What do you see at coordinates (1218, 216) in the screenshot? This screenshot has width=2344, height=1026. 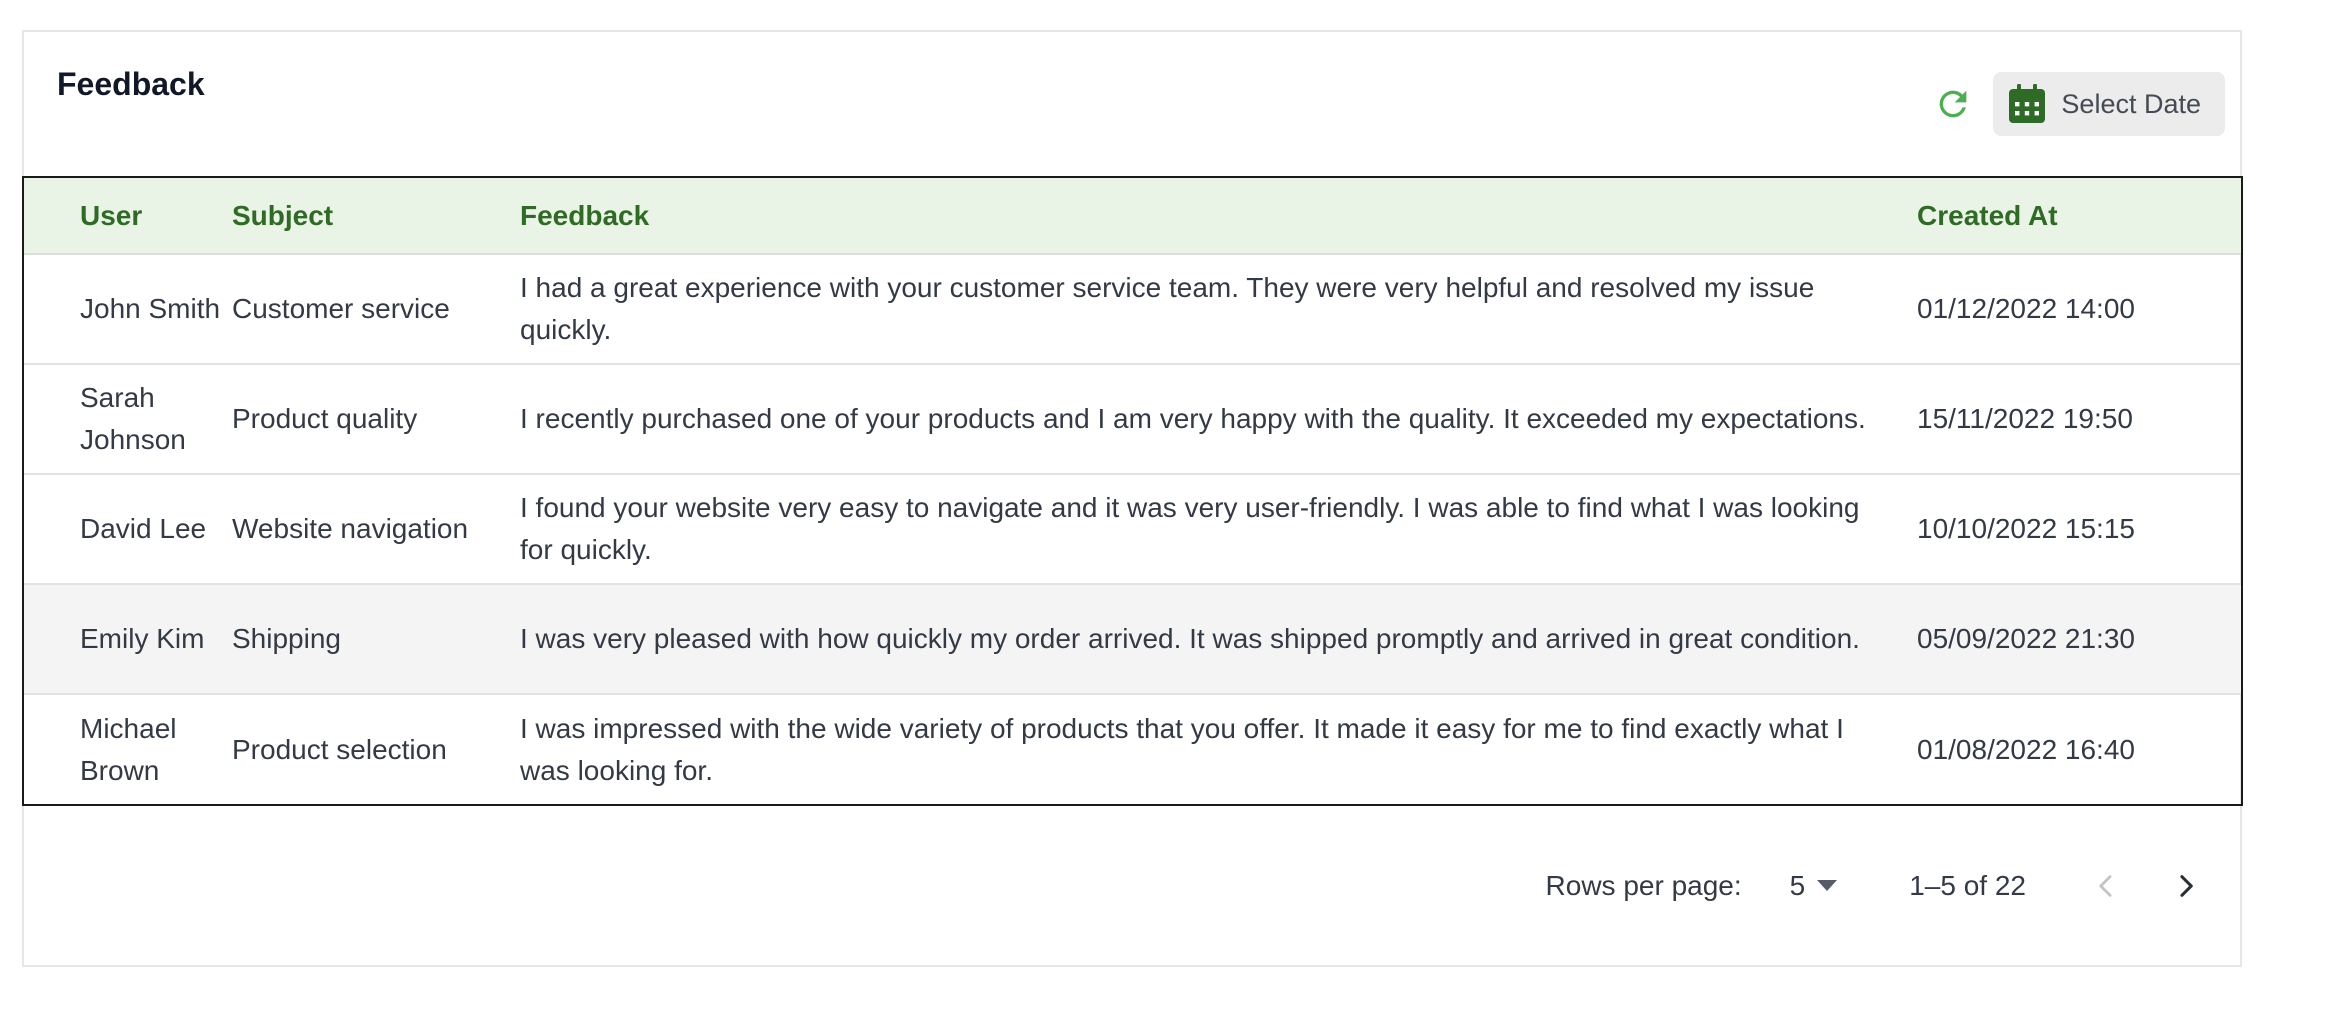 I see `column-header-feedback: Feedback` at bounding box center [1218, 216].